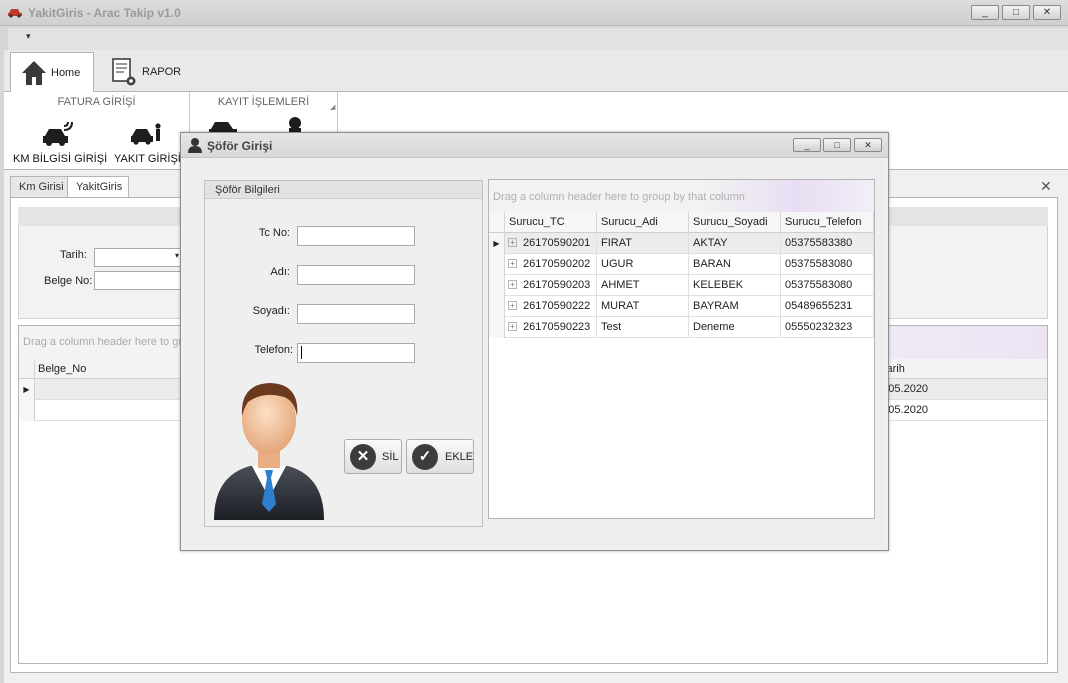 The image size is (1068, 683). Describe the element at coordinates (60, 159) in the screenshot. I see `km-bilgisi-label: KM BİLGİSİ GİRİŞİ` at that location.